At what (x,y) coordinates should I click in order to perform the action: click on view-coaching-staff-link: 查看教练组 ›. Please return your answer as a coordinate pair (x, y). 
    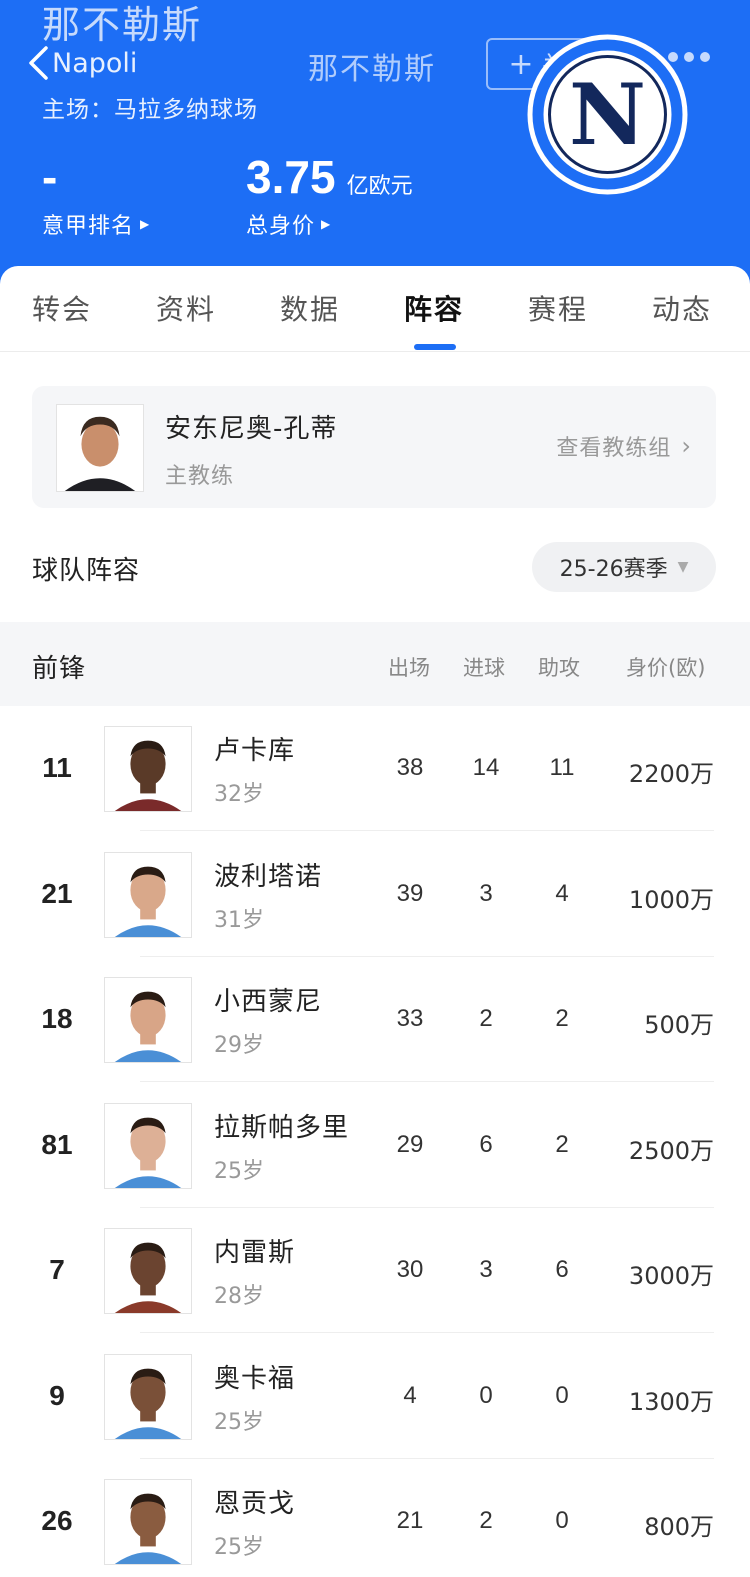
    Looking at the image, I should click on (624, 446).